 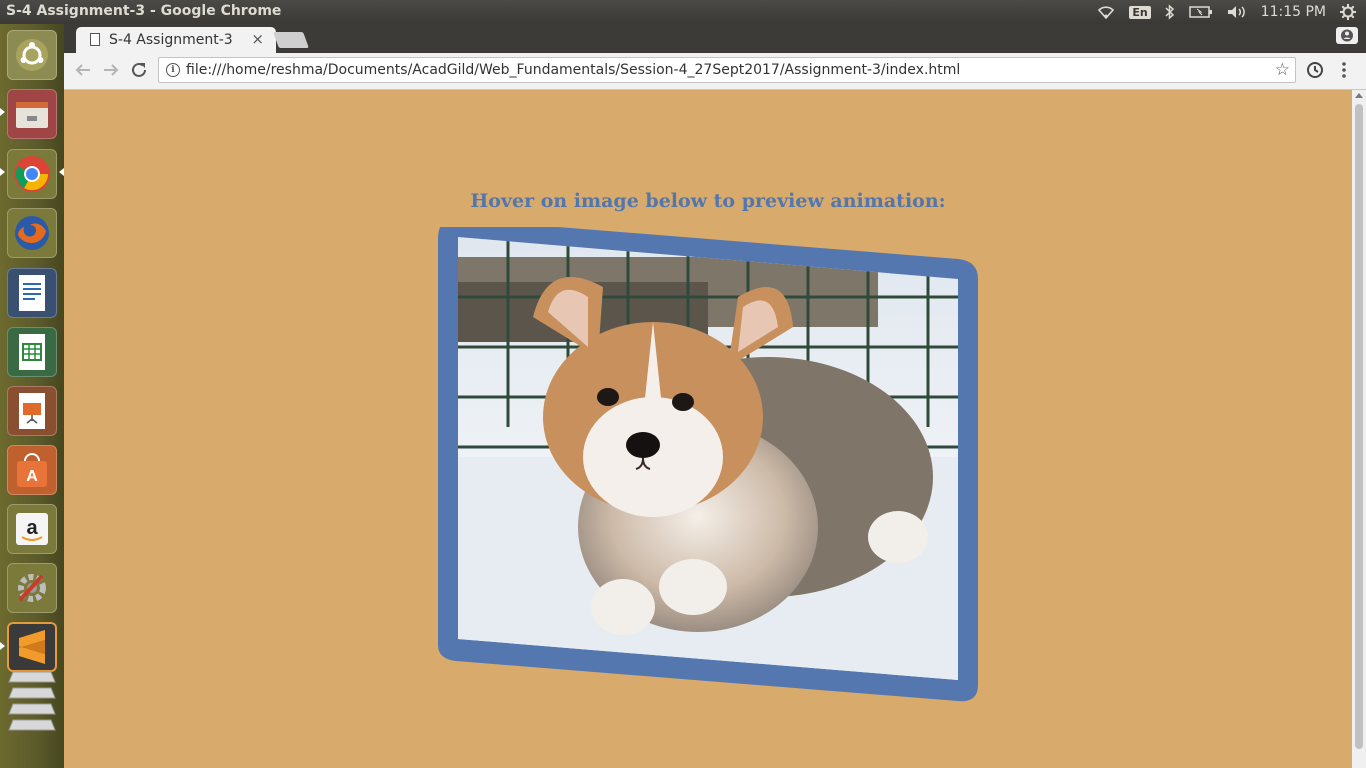 What do you see at coordinates (1200, 12) in the screenshot?
I see `battery-icon` at bounding box center [1200, 12].